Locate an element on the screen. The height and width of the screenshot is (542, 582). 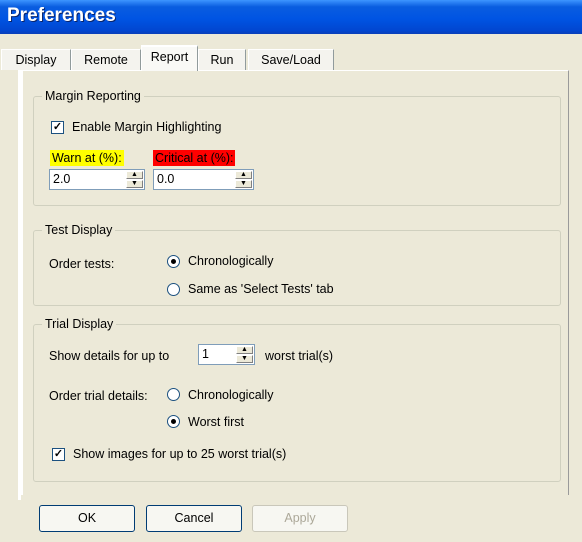
tab-report-label: Report is located at coordinates (169, 57).